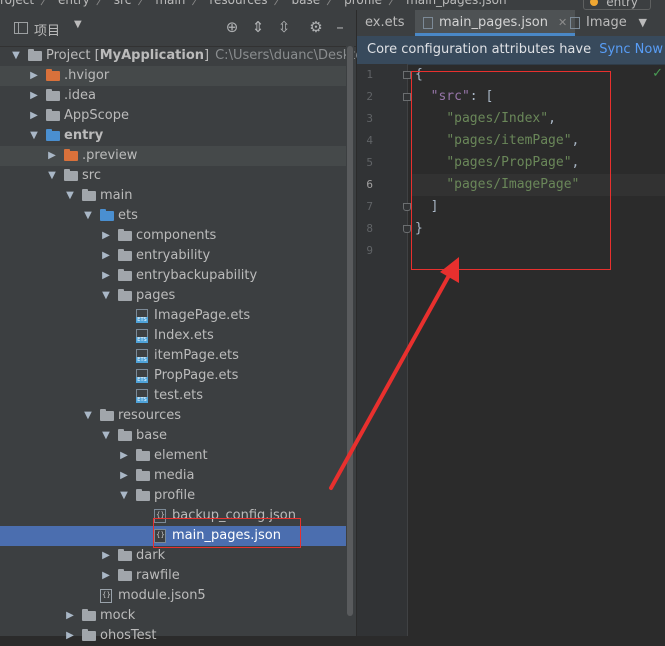 The height and width of the screenshot is (646, 665). What do you see at coordinates (170, 3) in the screenshot?
I see `breadcrumb-item: main` at bounding box center [170, 3].